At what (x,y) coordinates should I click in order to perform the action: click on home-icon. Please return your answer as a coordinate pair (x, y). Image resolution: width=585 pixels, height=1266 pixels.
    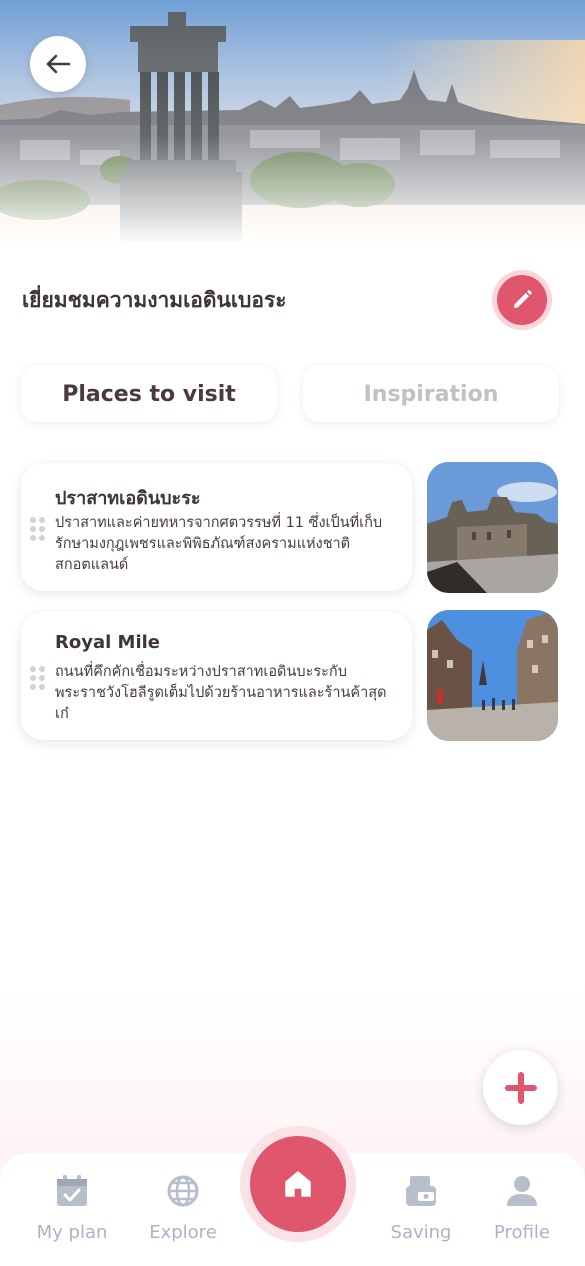
    Looking at the image, I should click on (298, 1184).